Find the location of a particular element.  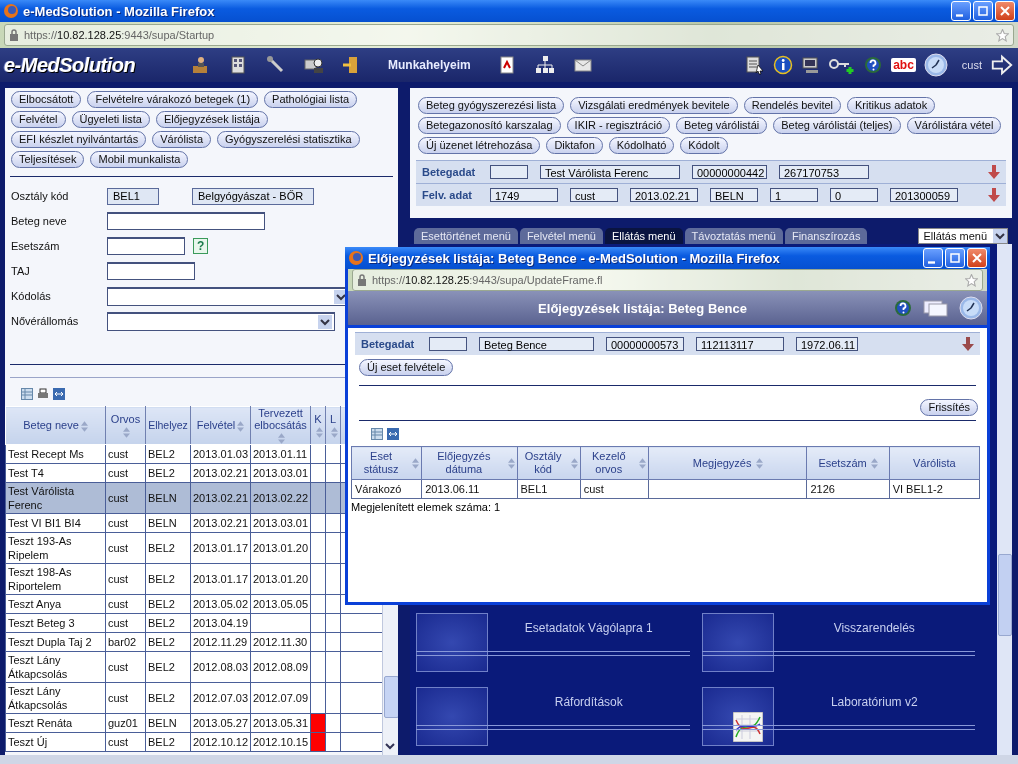

menu-button: Gyógyszerelési statisztika is located at coordinates (288, 139).